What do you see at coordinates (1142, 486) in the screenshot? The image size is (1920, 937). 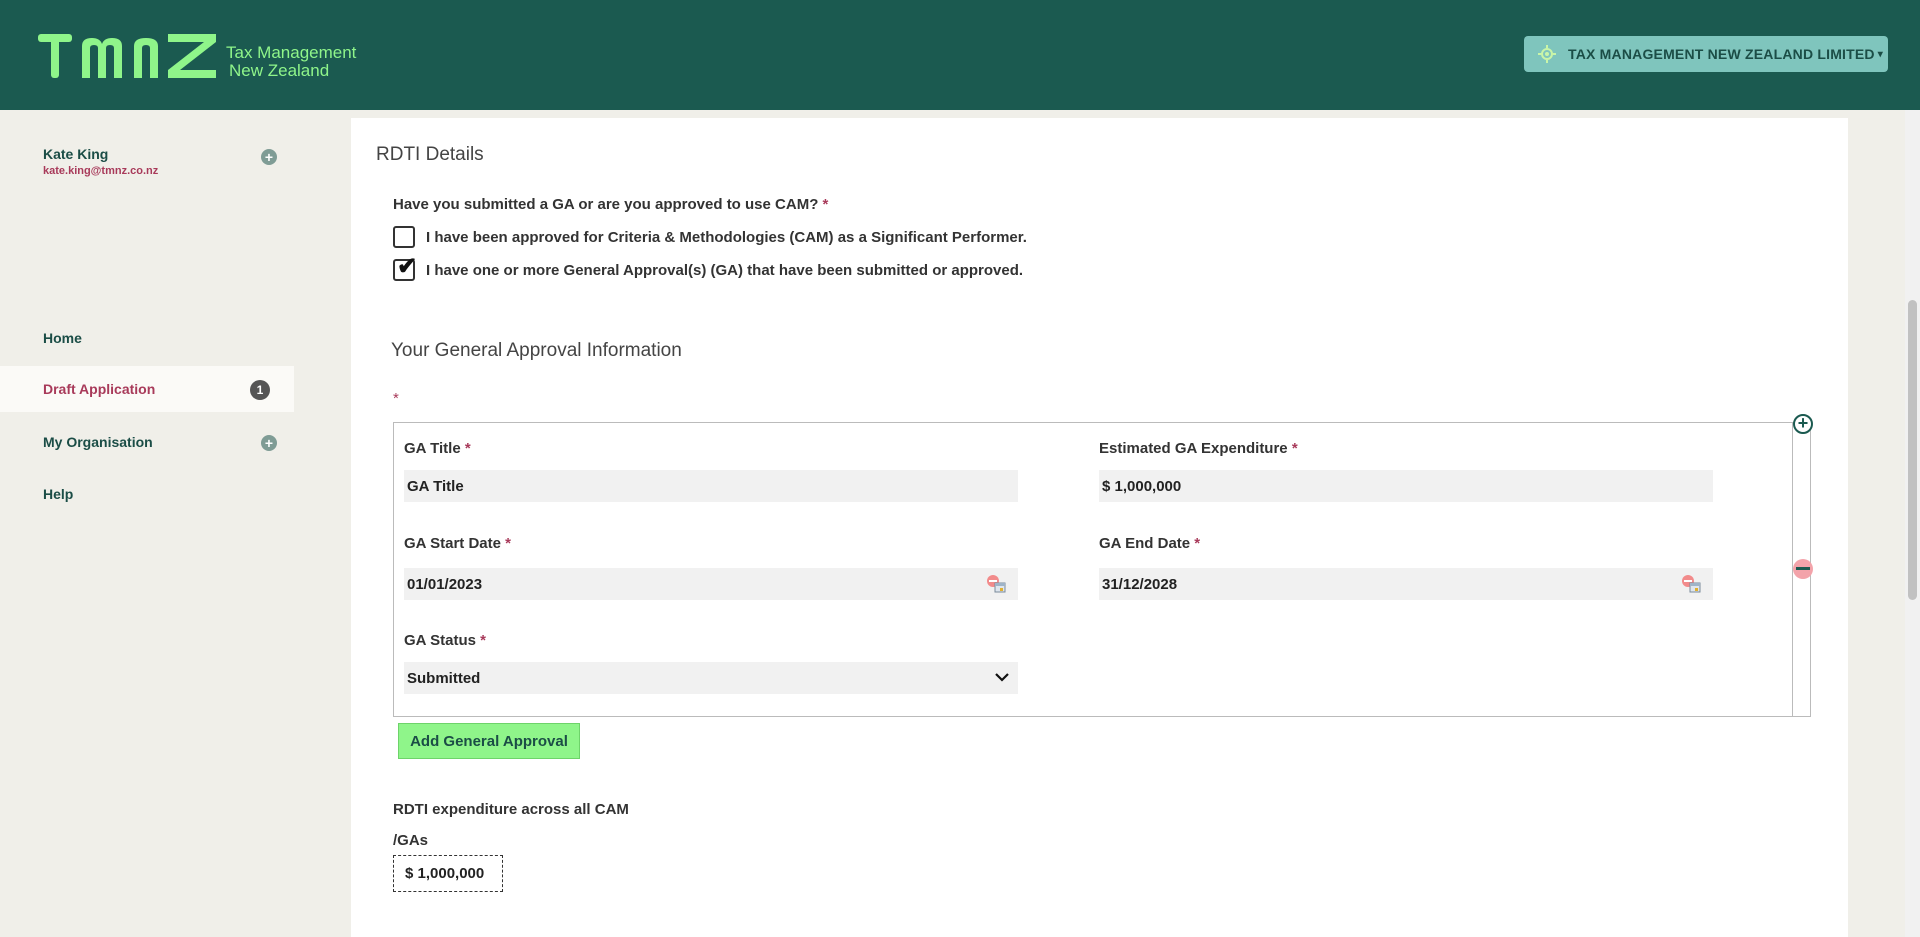 I see `field-value: $ 1,000,000` at bounding box center [1142, 486].